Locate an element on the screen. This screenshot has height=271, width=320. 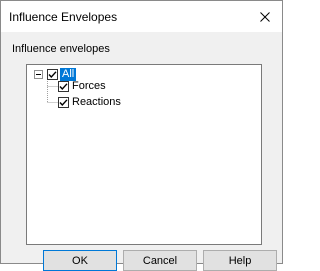
cancel-button: Cancel is located at coordinates (160, 260).